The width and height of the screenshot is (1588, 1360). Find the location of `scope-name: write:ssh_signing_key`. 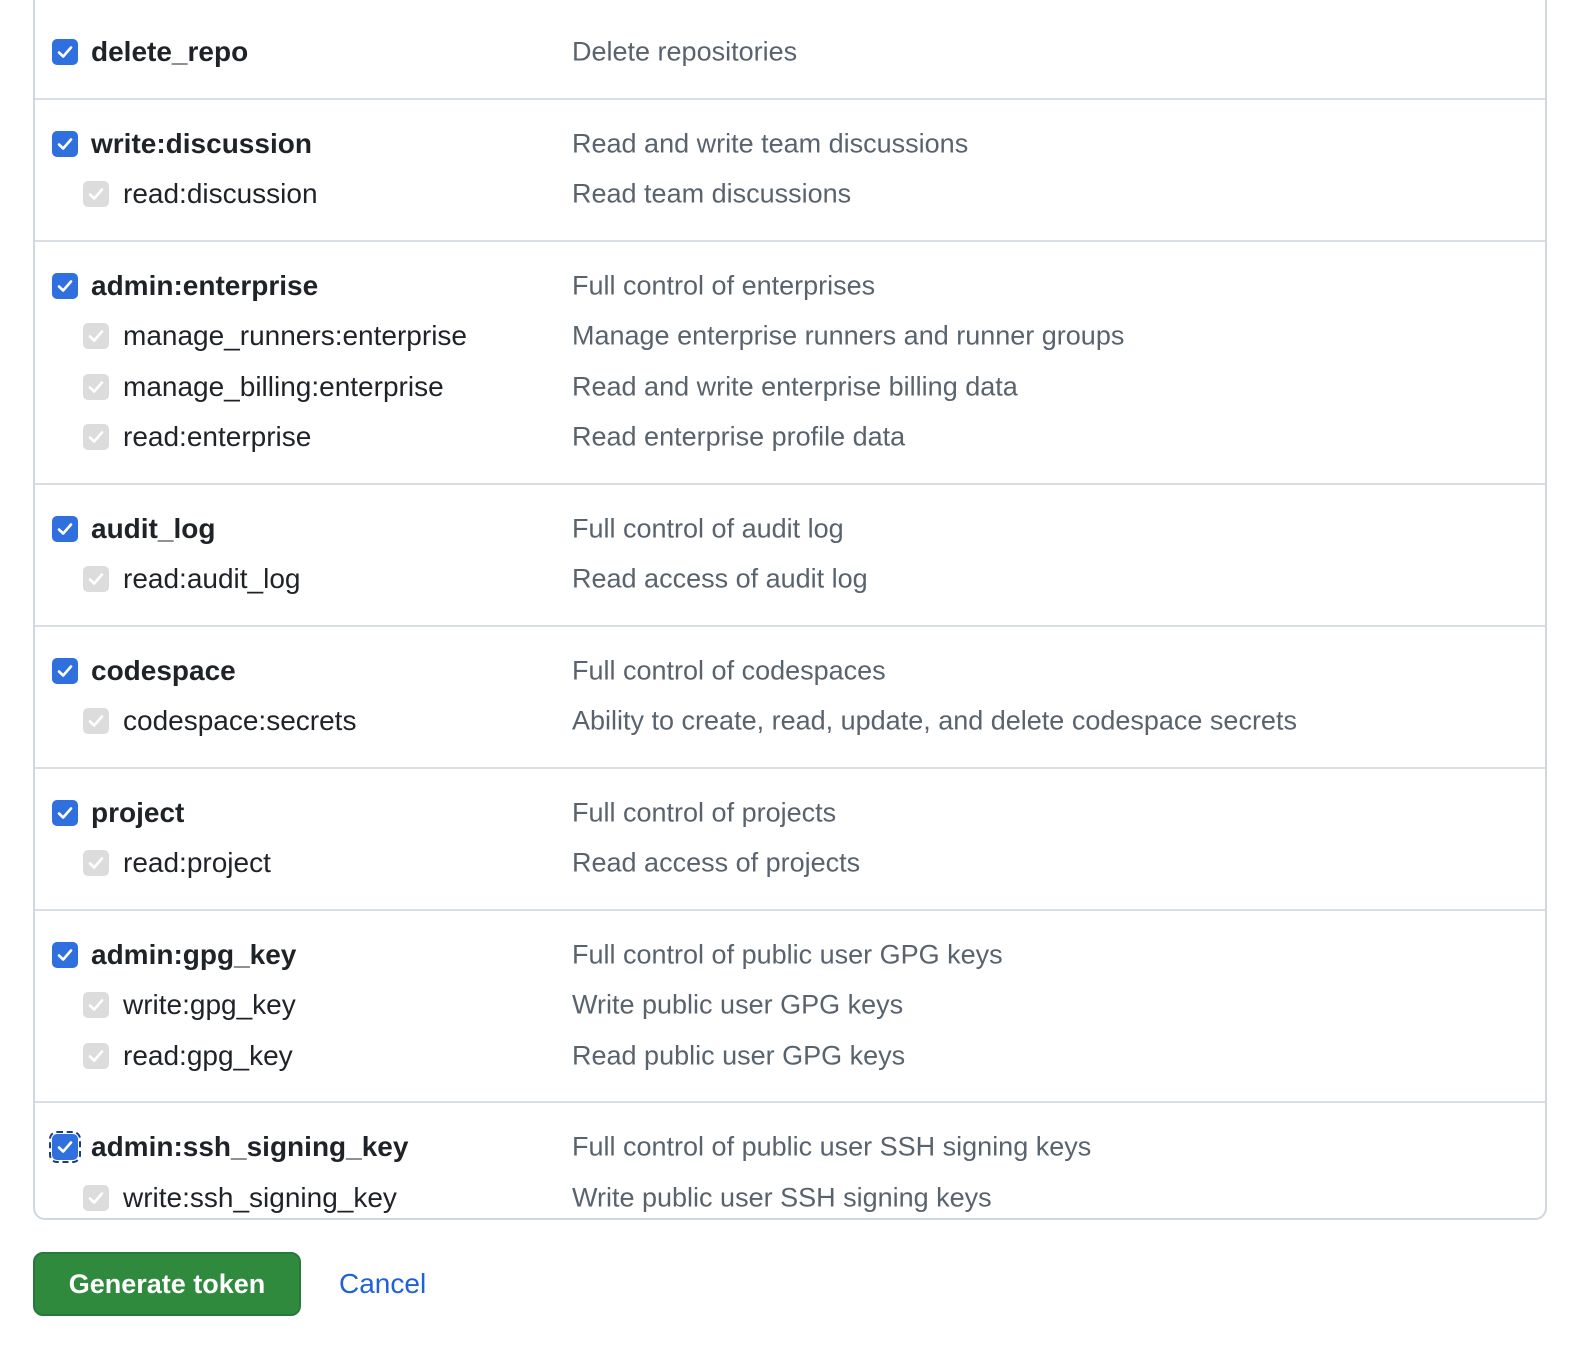

scope-name: write:ssh_signing_key is located at coordinates (260, 1197).